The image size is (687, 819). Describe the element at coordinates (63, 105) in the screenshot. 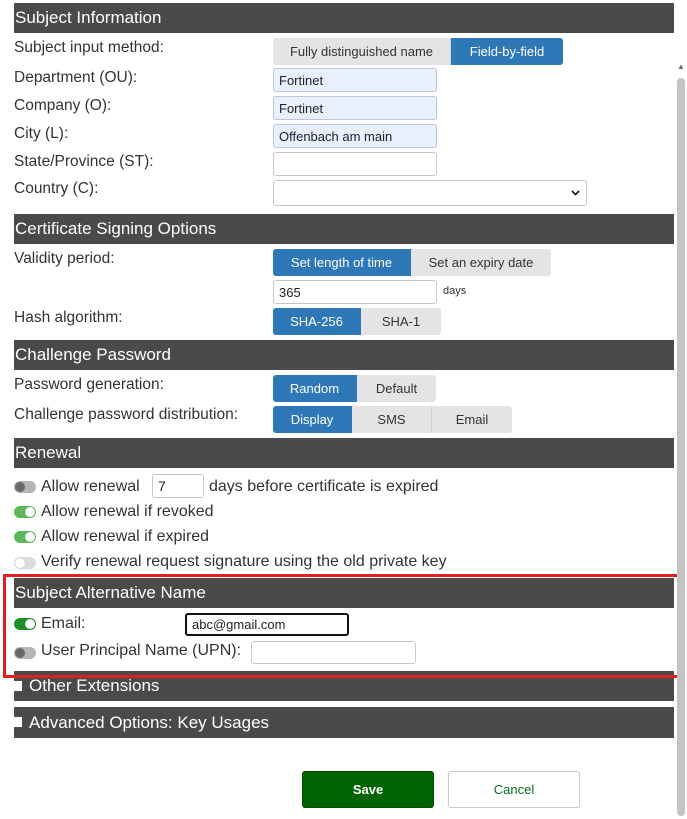

I see `company-label: Company (O):` at that location.